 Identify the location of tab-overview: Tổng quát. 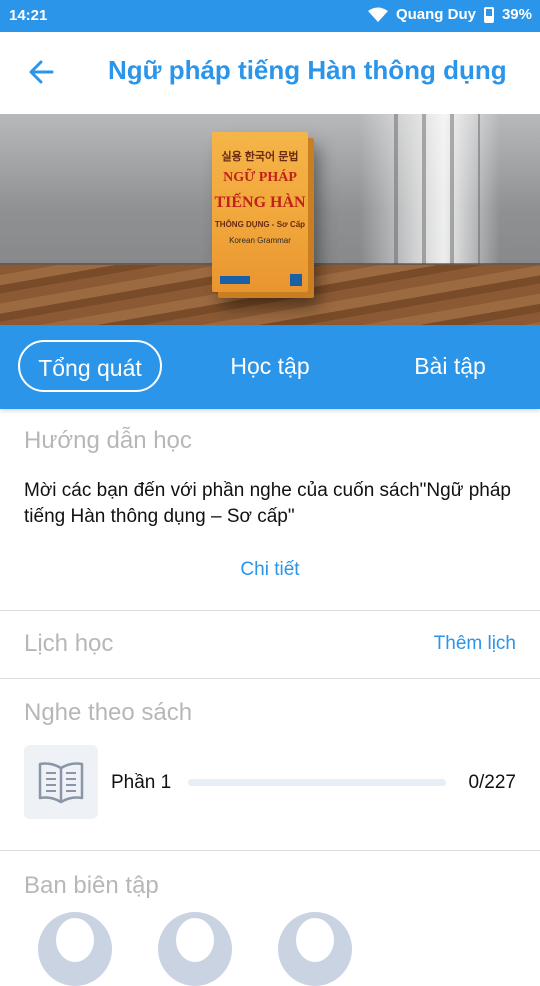
(90, 366).